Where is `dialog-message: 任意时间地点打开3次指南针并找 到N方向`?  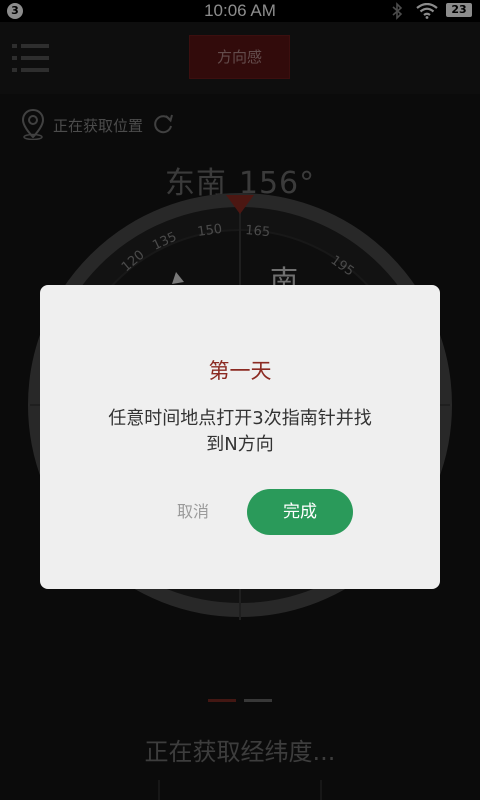
dialog-message: 任意时间地点打开3次指南针并找 到N方向 is located at coordinates (240, 432).